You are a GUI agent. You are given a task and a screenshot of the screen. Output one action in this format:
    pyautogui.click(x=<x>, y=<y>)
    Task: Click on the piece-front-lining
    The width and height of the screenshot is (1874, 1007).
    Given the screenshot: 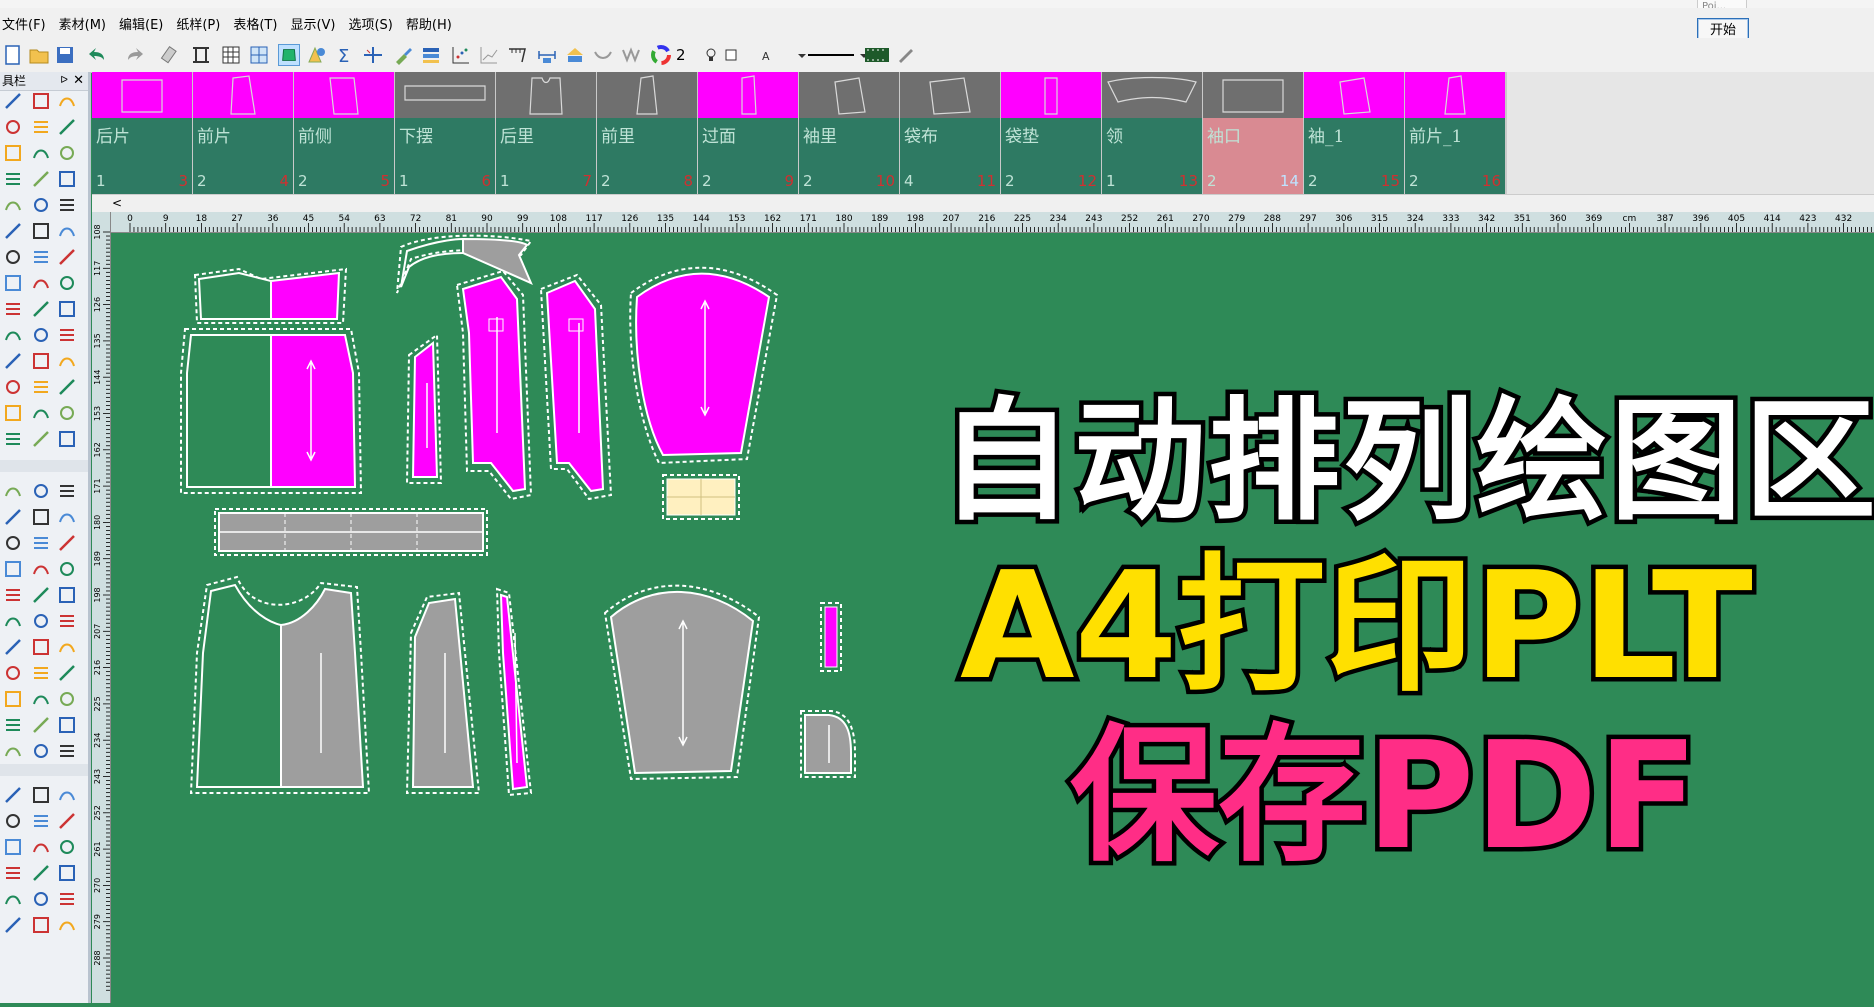 What is the action you would take?
    pyautogui.click(x=443, y=692)
    